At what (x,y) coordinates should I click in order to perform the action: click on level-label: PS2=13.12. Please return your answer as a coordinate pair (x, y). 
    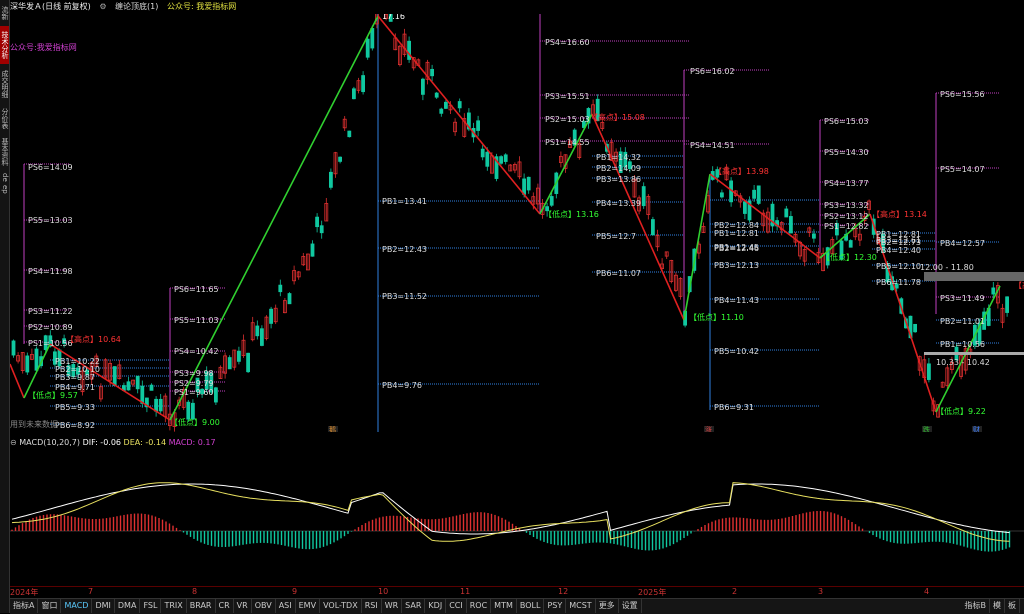
    Looking at the image, I should click on (846, 216).